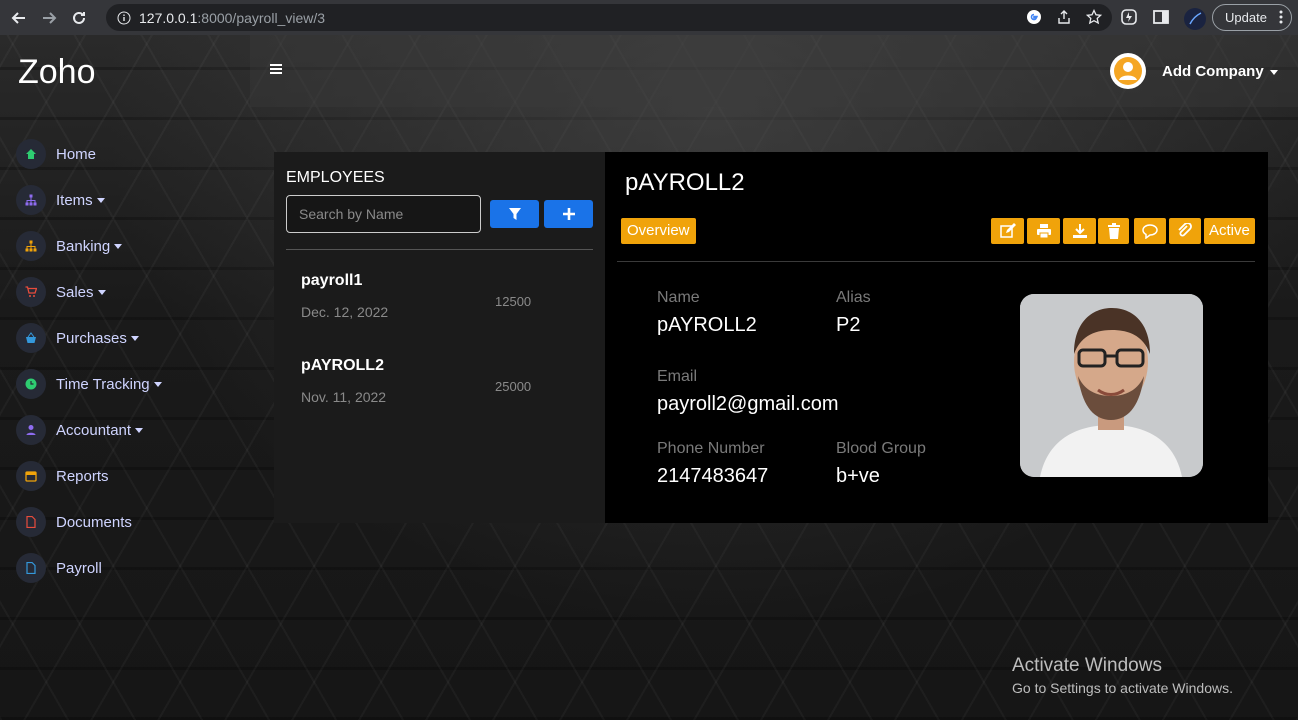  I want to click on sidebar-item-label: Documents, so click(94, 522).